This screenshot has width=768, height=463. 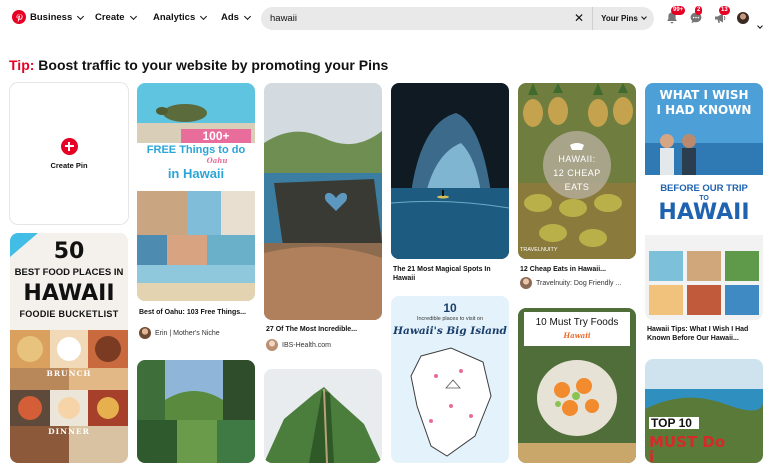 I want to click on overlay-text: TOP 10, so click(x=674, y=423).